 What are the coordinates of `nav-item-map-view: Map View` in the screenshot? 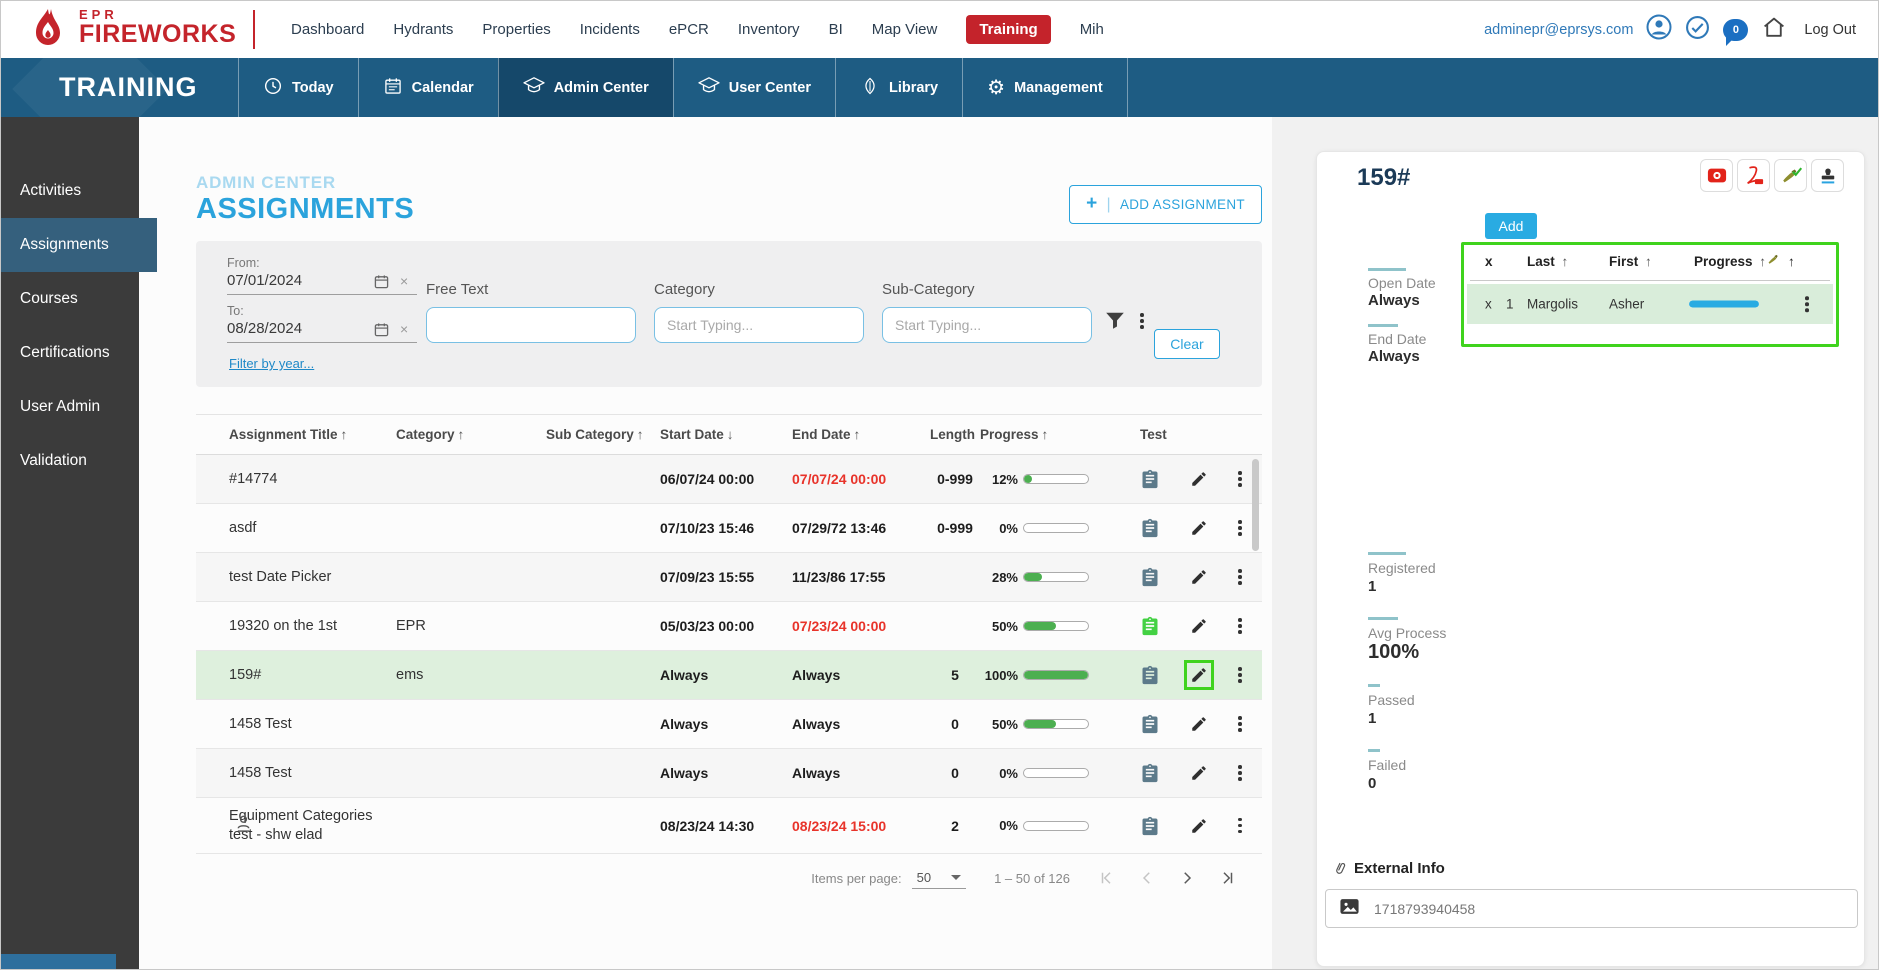 It's located at (905, 29).